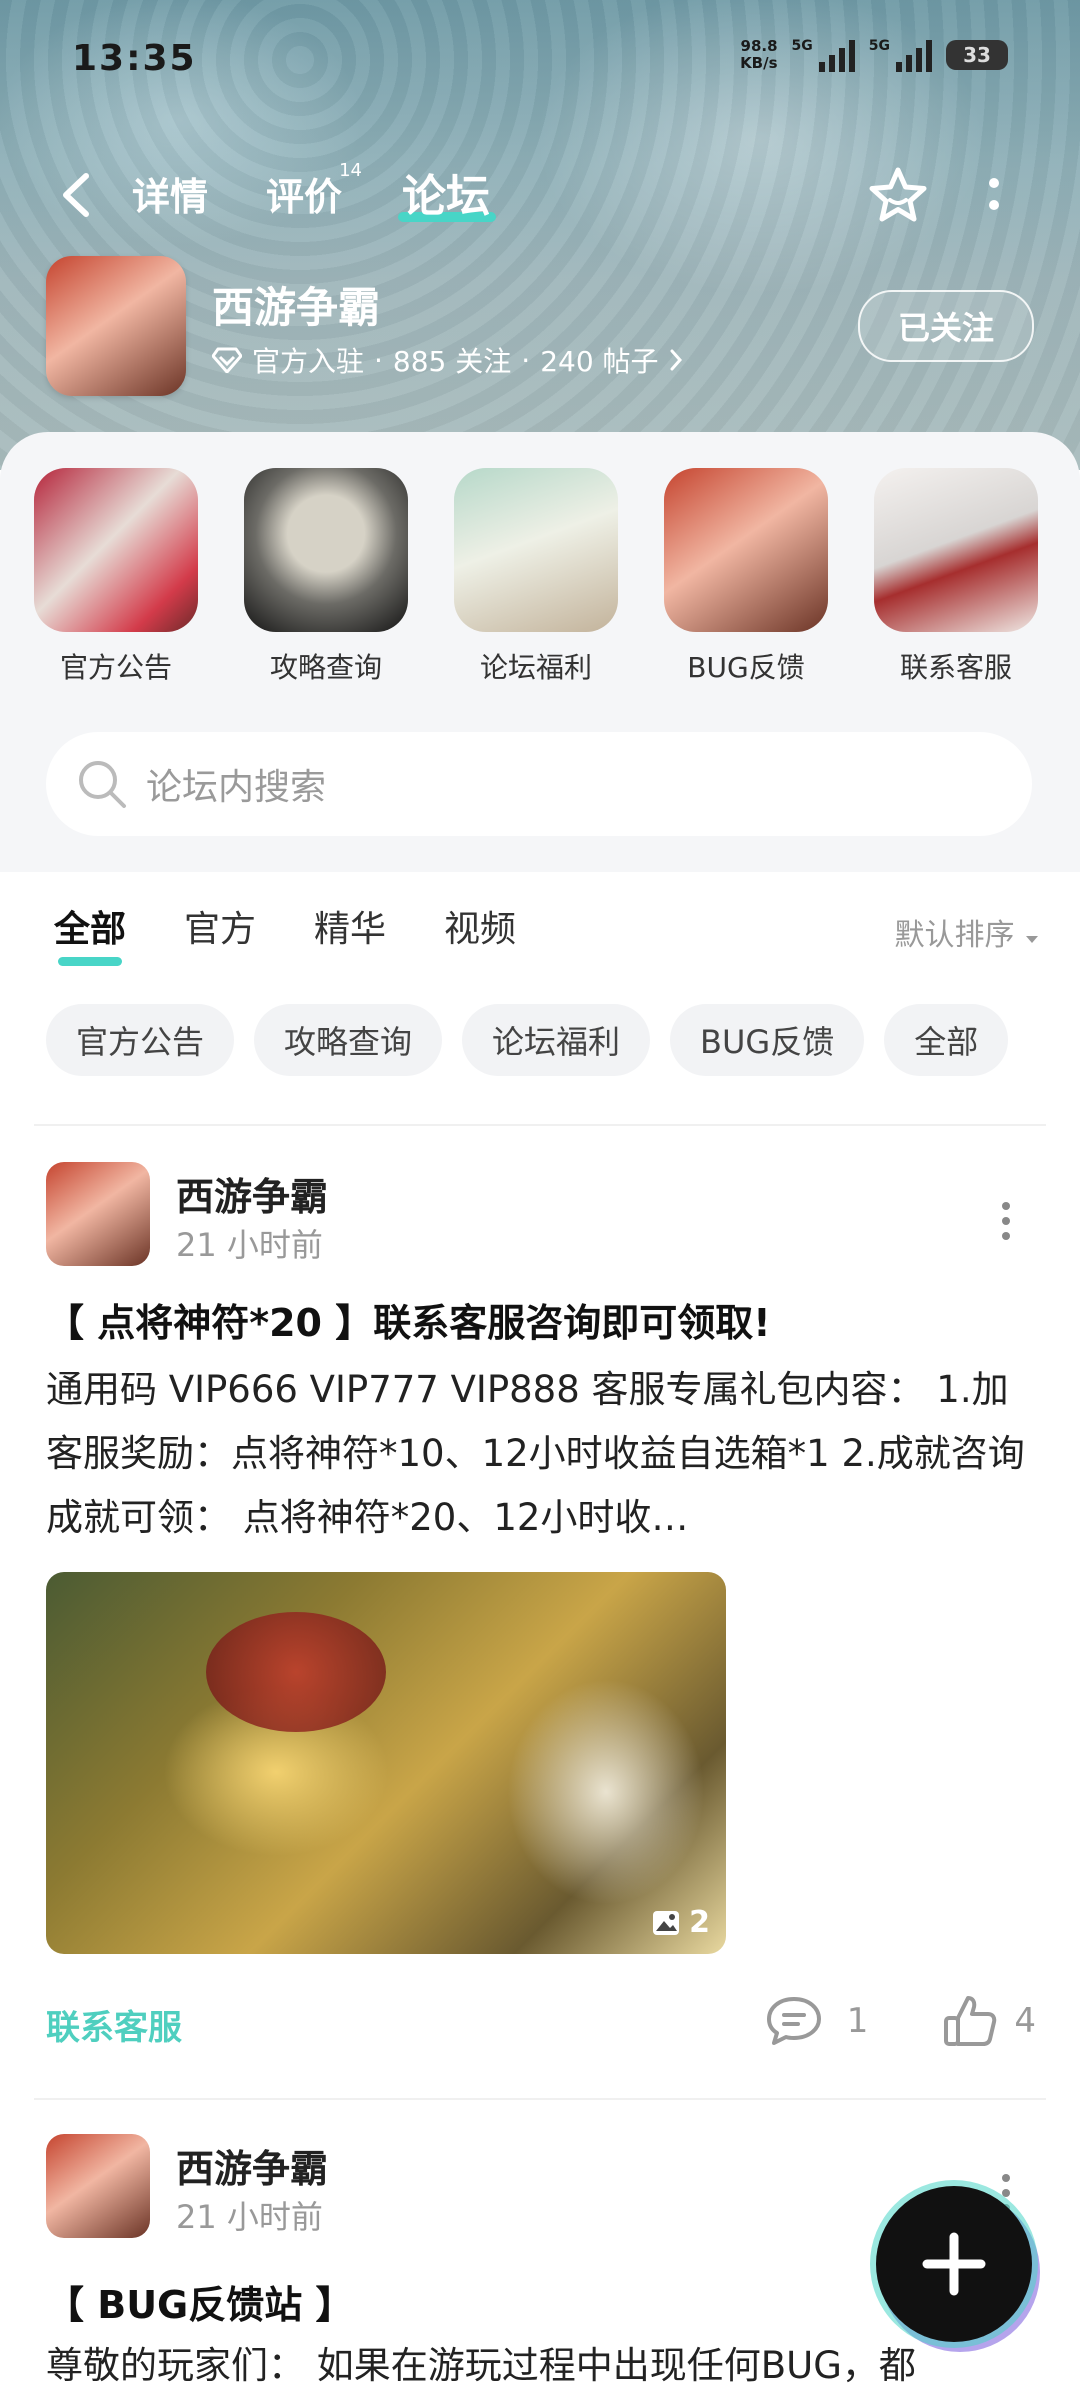 Image resolution: width=1080 pixels, height=2403 pixels. What do you see at coordinates (348, 1040) in the screenshot?
I see `chip-guide: 攻略查询` at bounding box center [348, 1040].